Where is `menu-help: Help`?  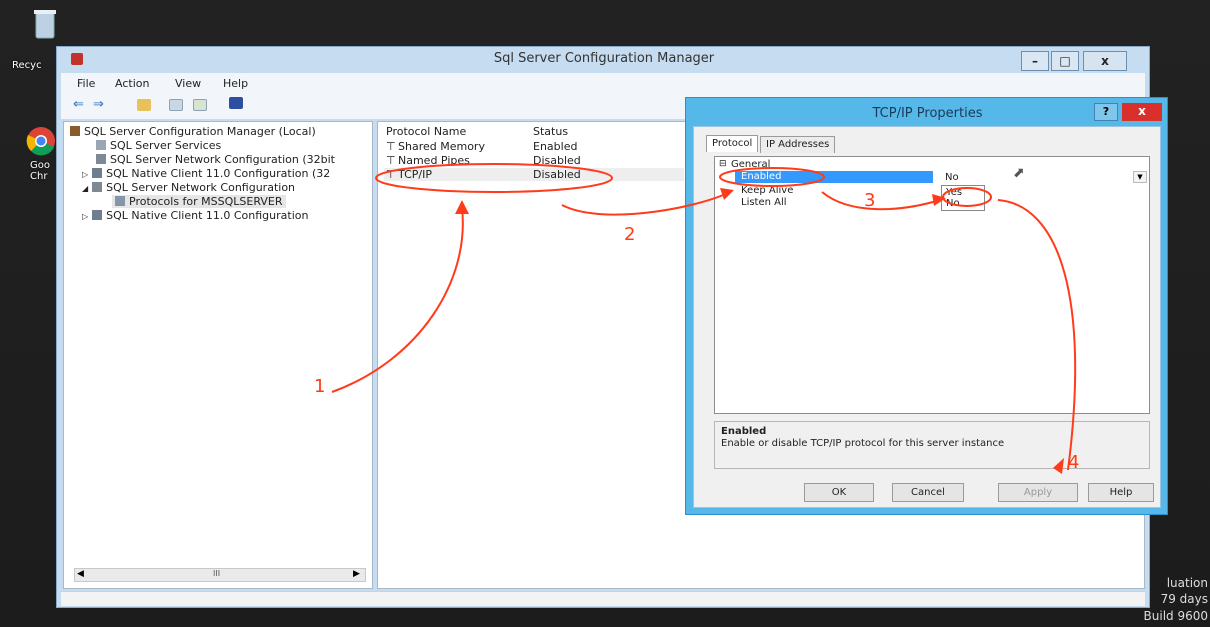
menu-help: Help is located at coordinates (235, 83).